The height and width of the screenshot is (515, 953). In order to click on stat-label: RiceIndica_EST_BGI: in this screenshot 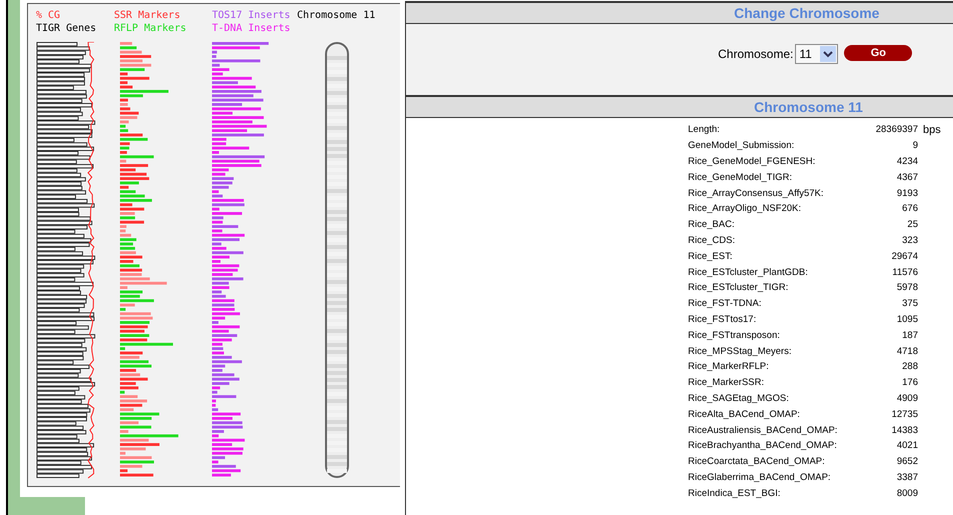, I will do `click(735, 493)`.